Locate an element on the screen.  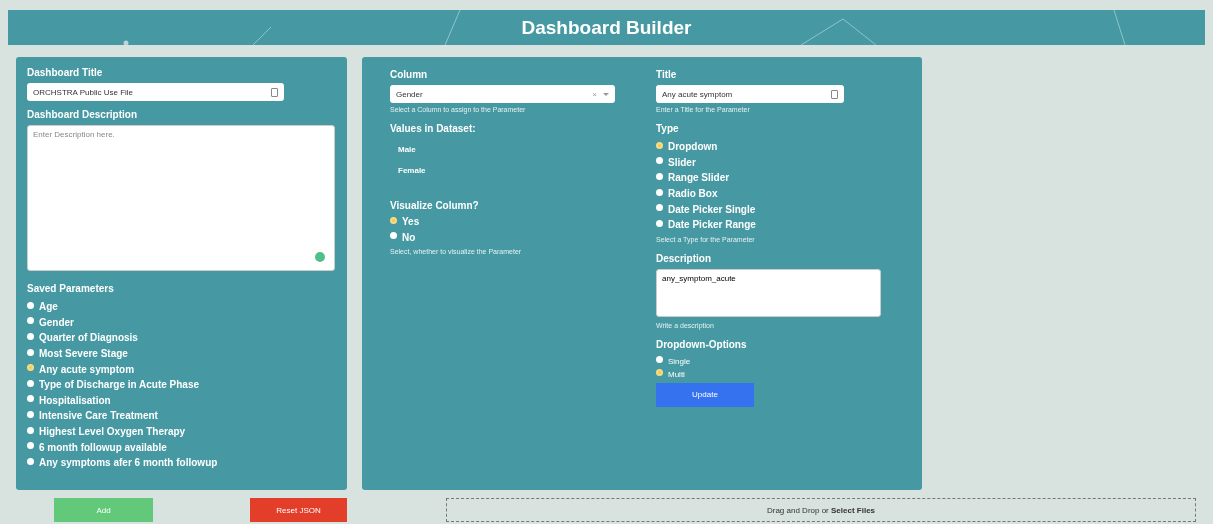
parameter-radio: 6 month followup available is located at coordinates (122, 447).